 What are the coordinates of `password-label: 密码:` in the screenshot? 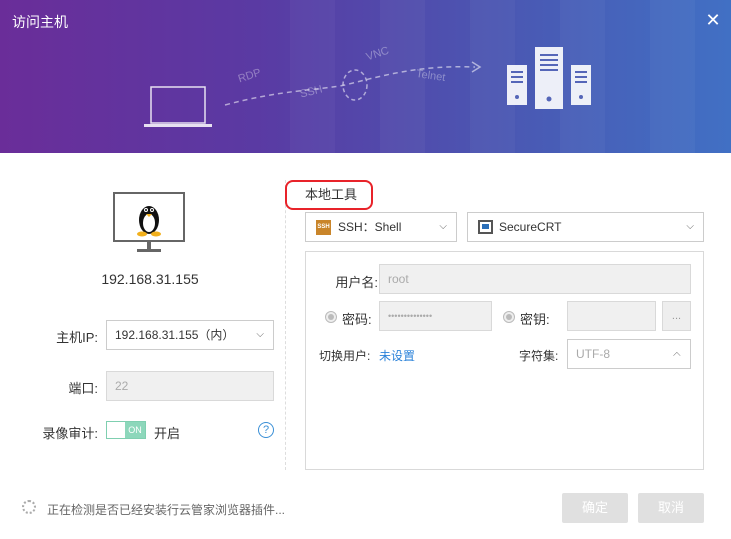 It's located at (357, 319).